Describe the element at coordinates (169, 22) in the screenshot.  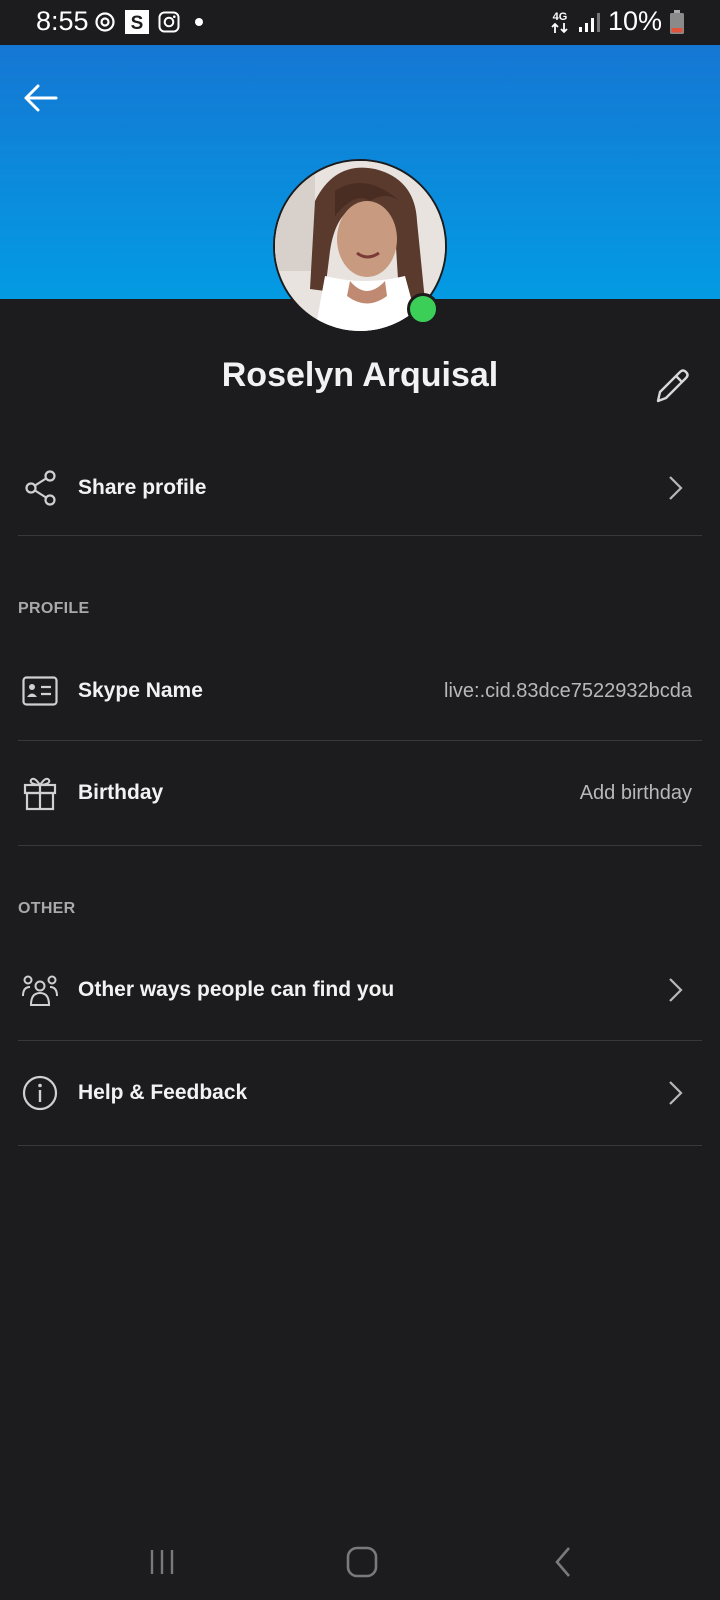
I see `instagram-icon` at that location.